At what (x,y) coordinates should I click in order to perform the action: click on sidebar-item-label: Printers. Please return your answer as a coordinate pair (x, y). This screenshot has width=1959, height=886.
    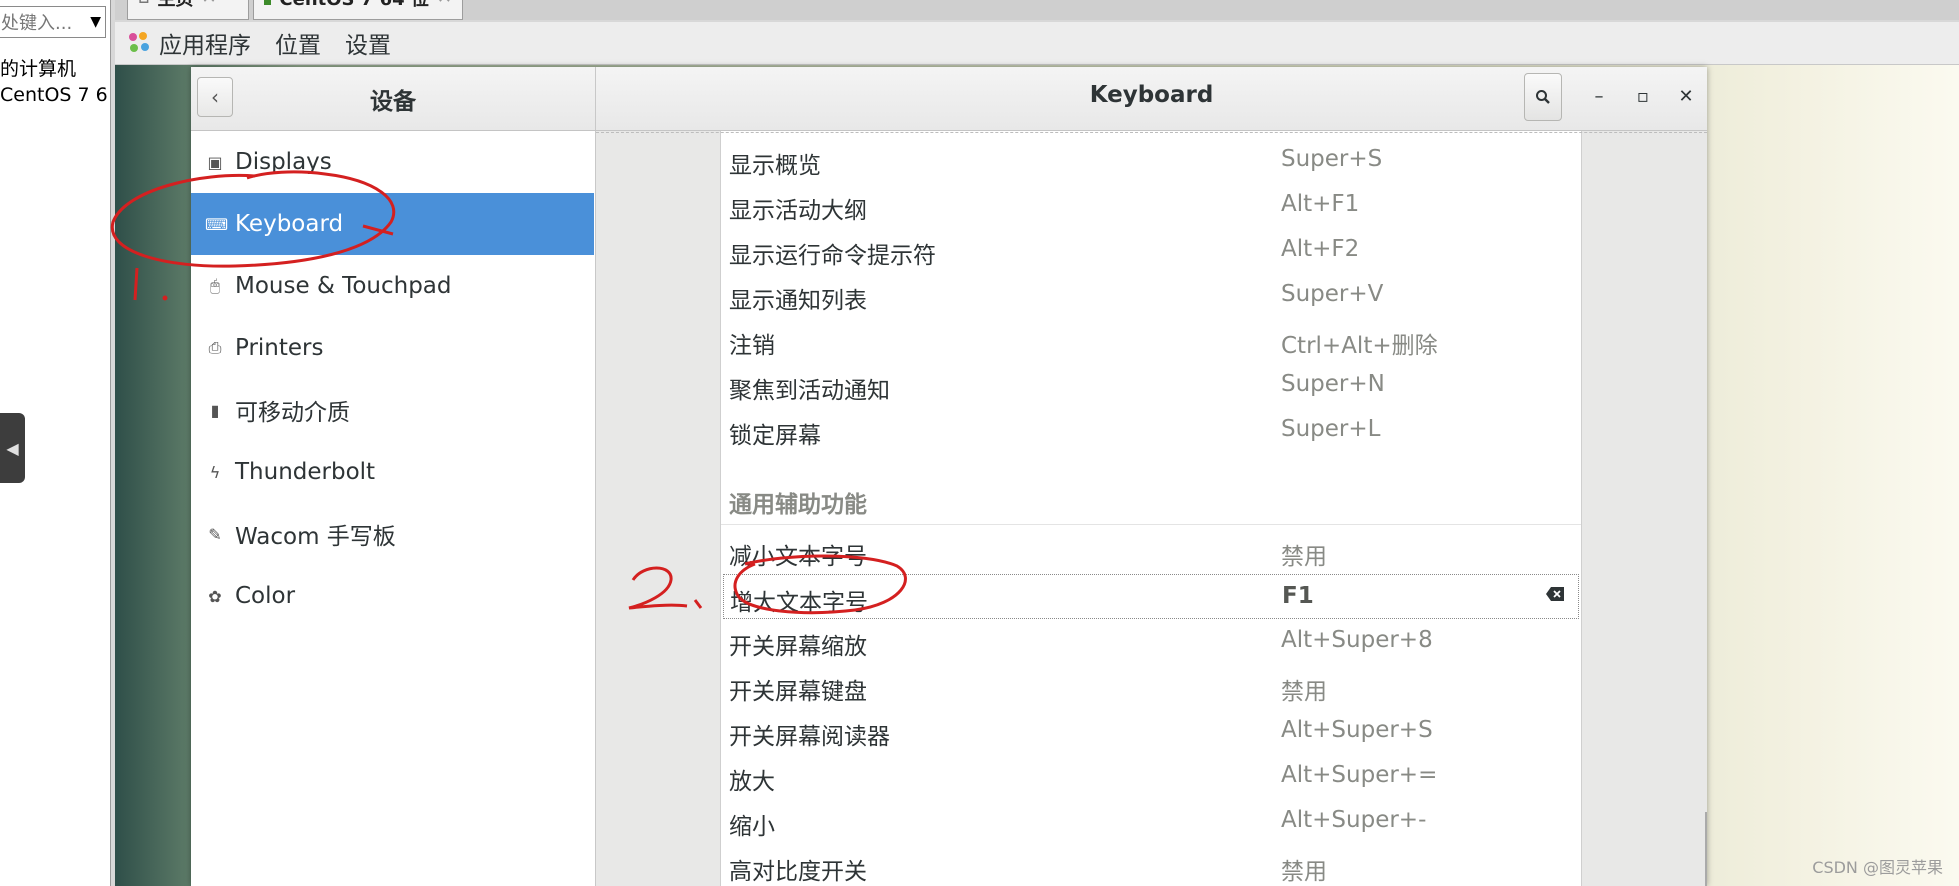
    Looking at the image, I should click on (279, 348).